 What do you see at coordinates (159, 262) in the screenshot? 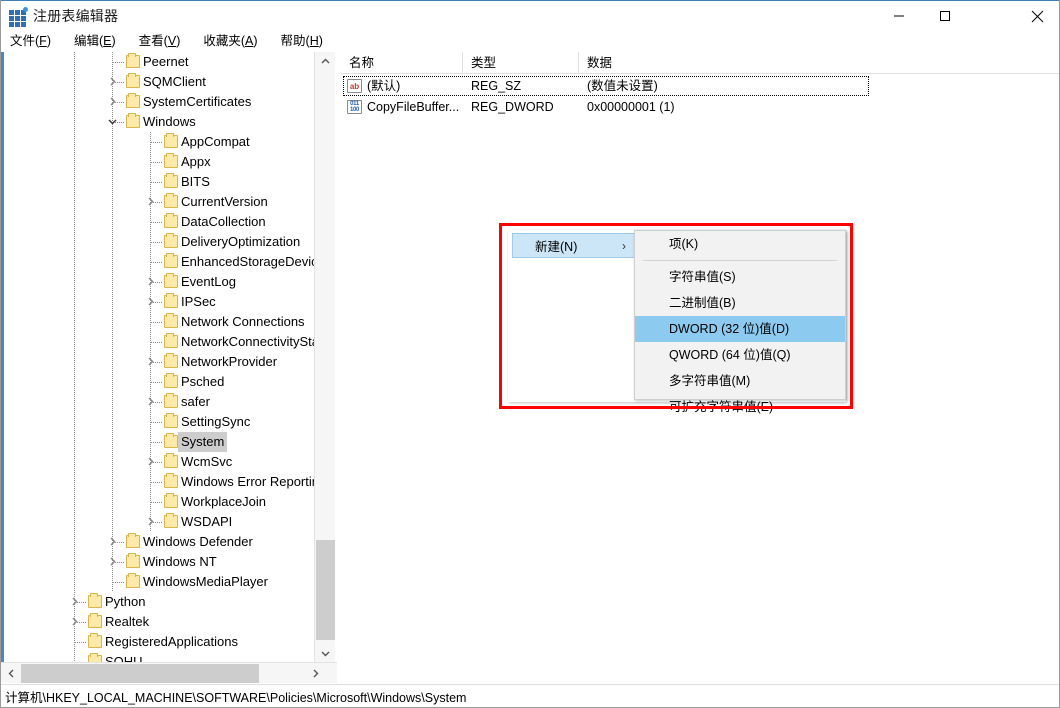
I see `tree-item-enhancedstoragedevices: EnhancedStorageDevices` at bounding box center [159, 262].